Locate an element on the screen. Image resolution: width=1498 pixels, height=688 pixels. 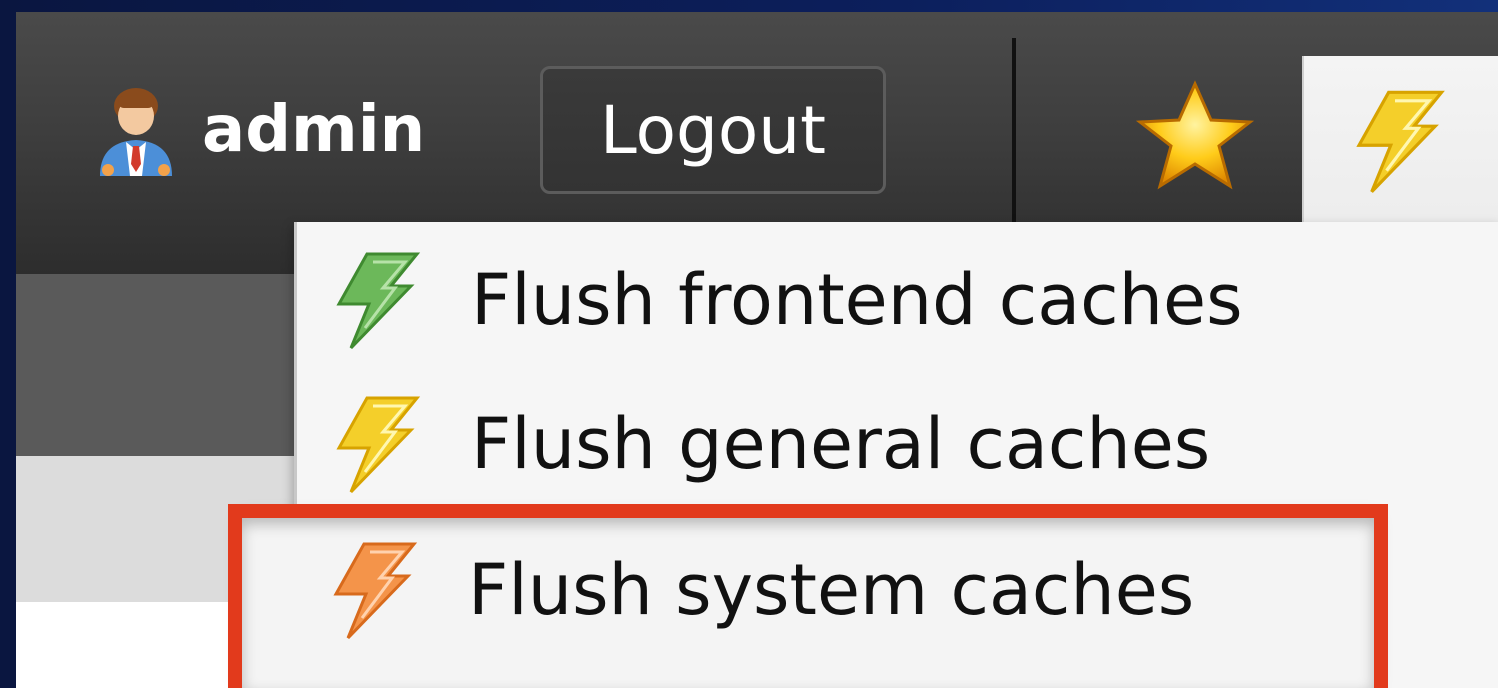
star-icon is located at coordinates (1195, 138).